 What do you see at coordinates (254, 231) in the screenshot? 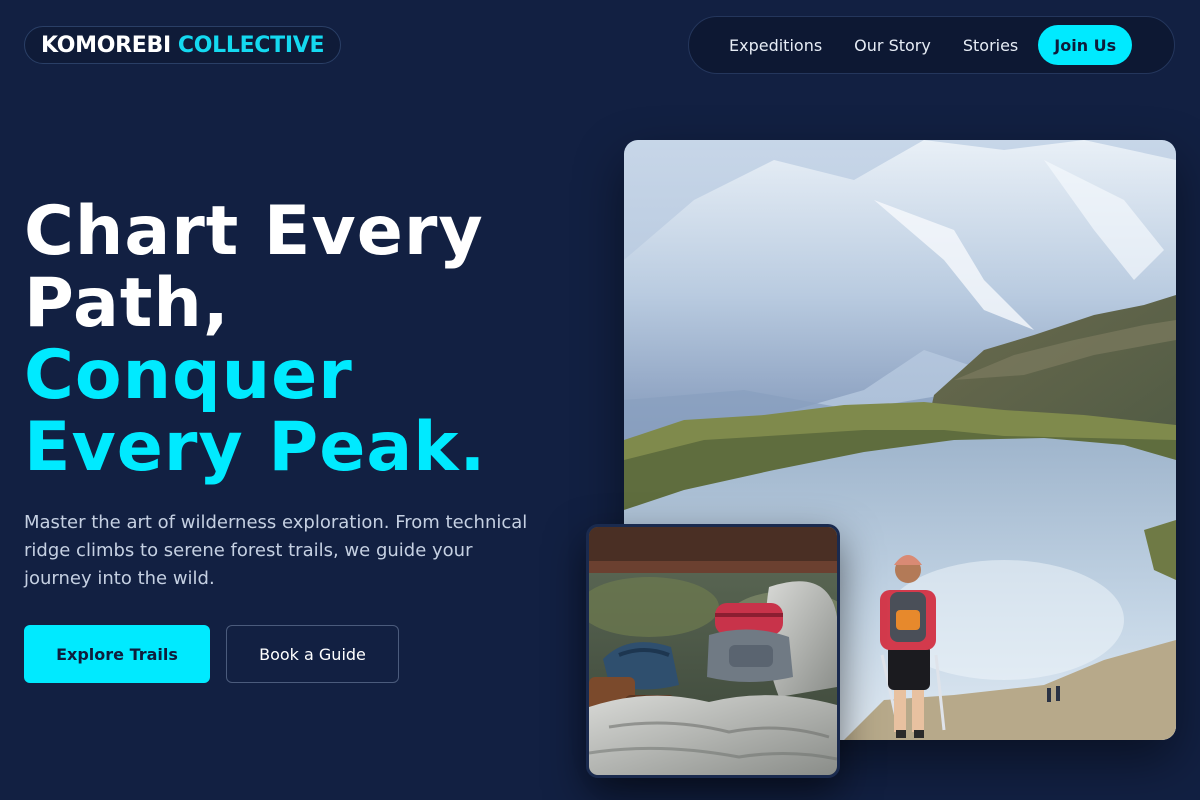
I see `headline-line-1: Chart Every` at bounding box center [254, 231].